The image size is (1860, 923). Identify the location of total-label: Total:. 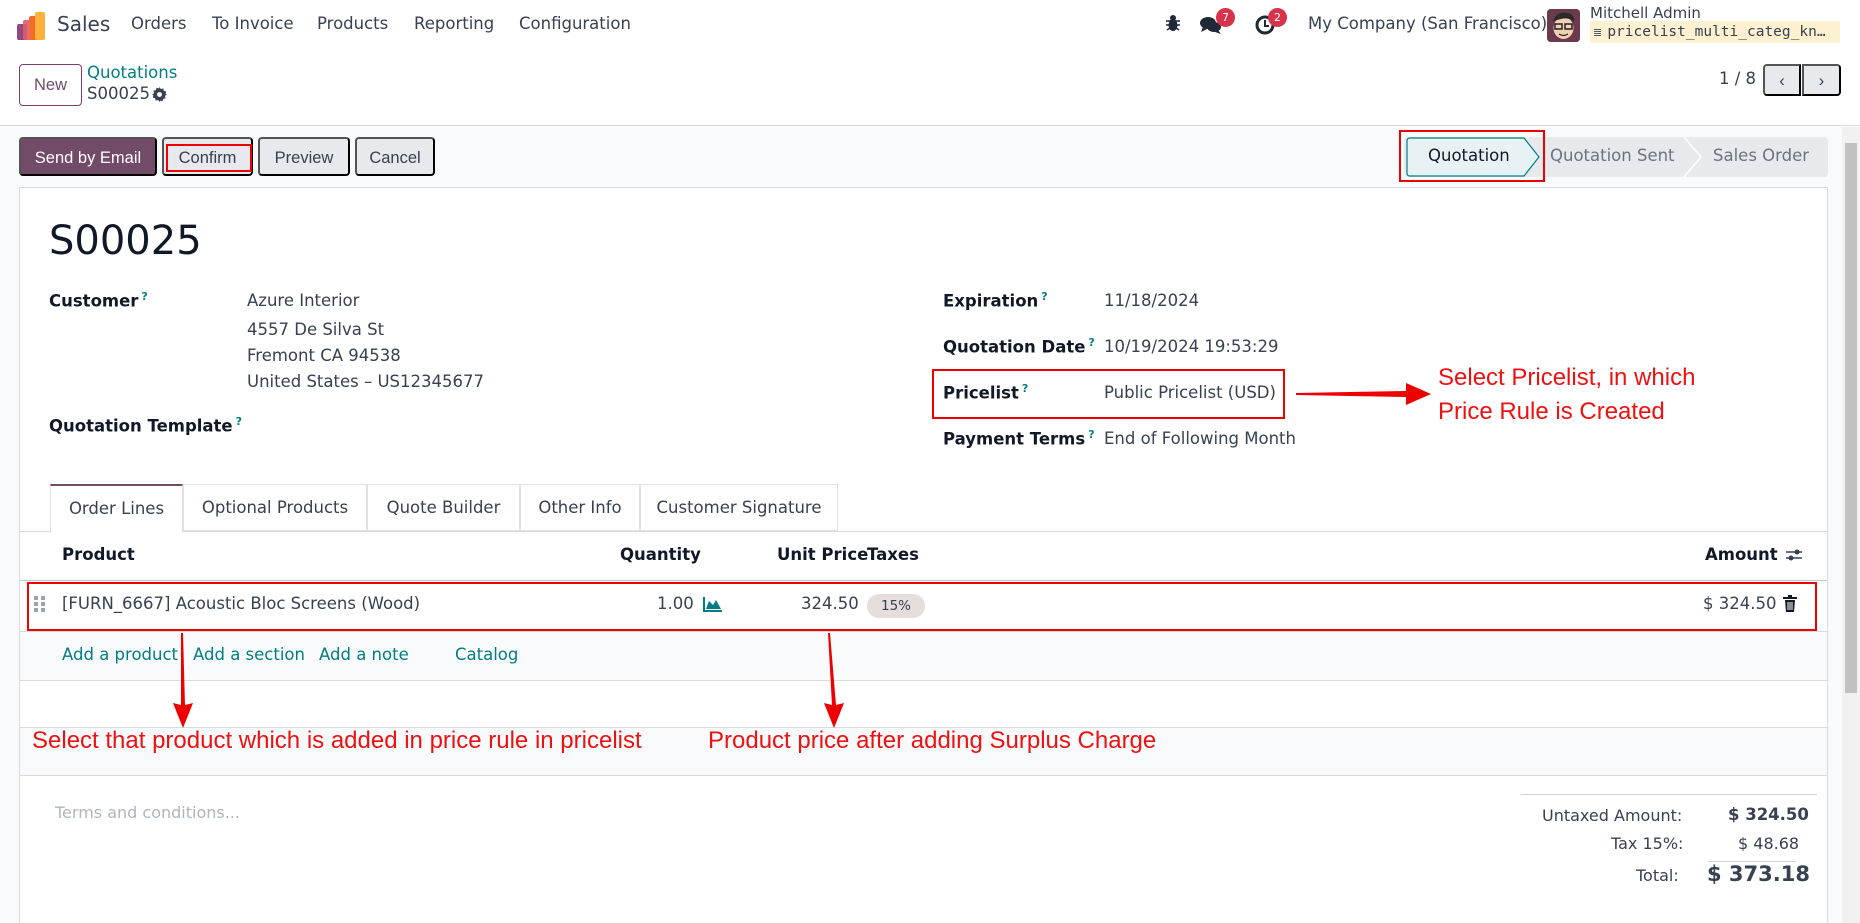
(1657, 875).